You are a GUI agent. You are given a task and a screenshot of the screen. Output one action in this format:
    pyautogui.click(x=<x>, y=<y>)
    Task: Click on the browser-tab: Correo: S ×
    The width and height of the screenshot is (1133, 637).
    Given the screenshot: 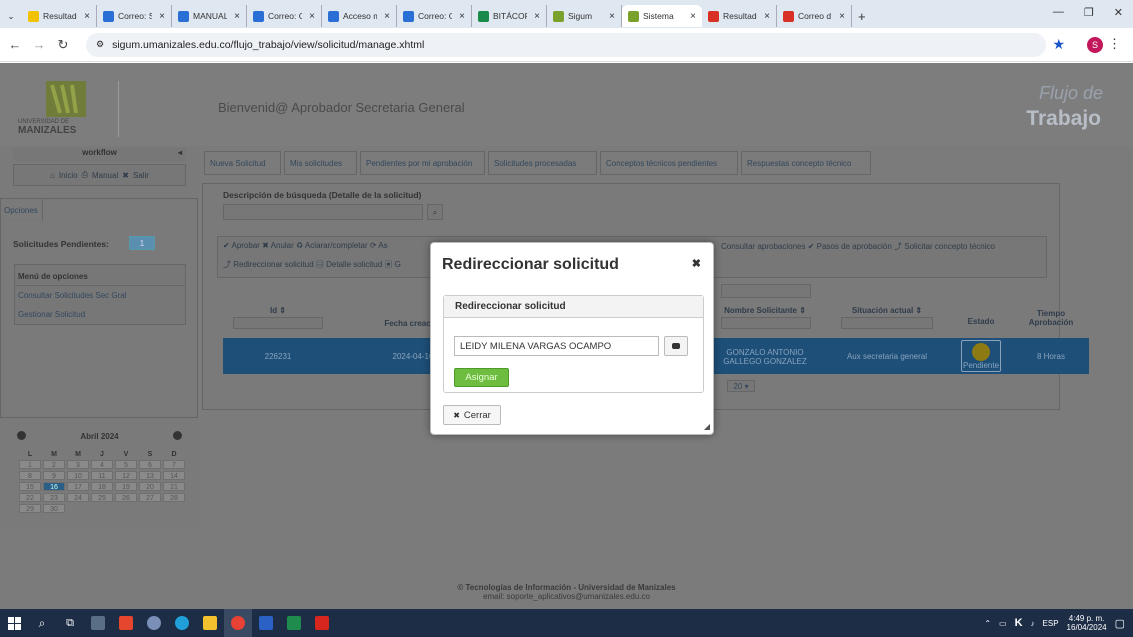 What is the action you would take?
    pyautogui.click(x=134, y=16)
    